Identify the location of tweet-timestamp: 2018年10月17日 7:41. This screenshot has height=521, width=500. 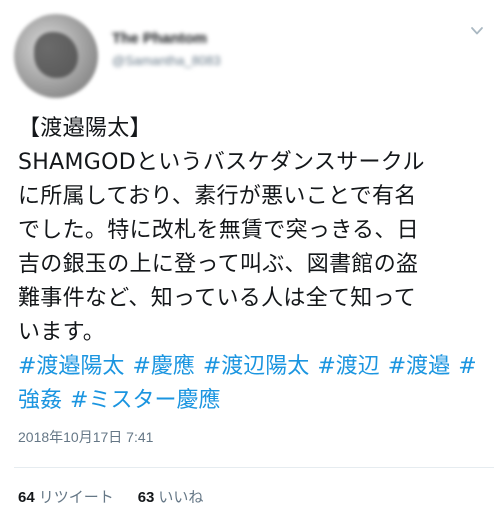
(85, 437).